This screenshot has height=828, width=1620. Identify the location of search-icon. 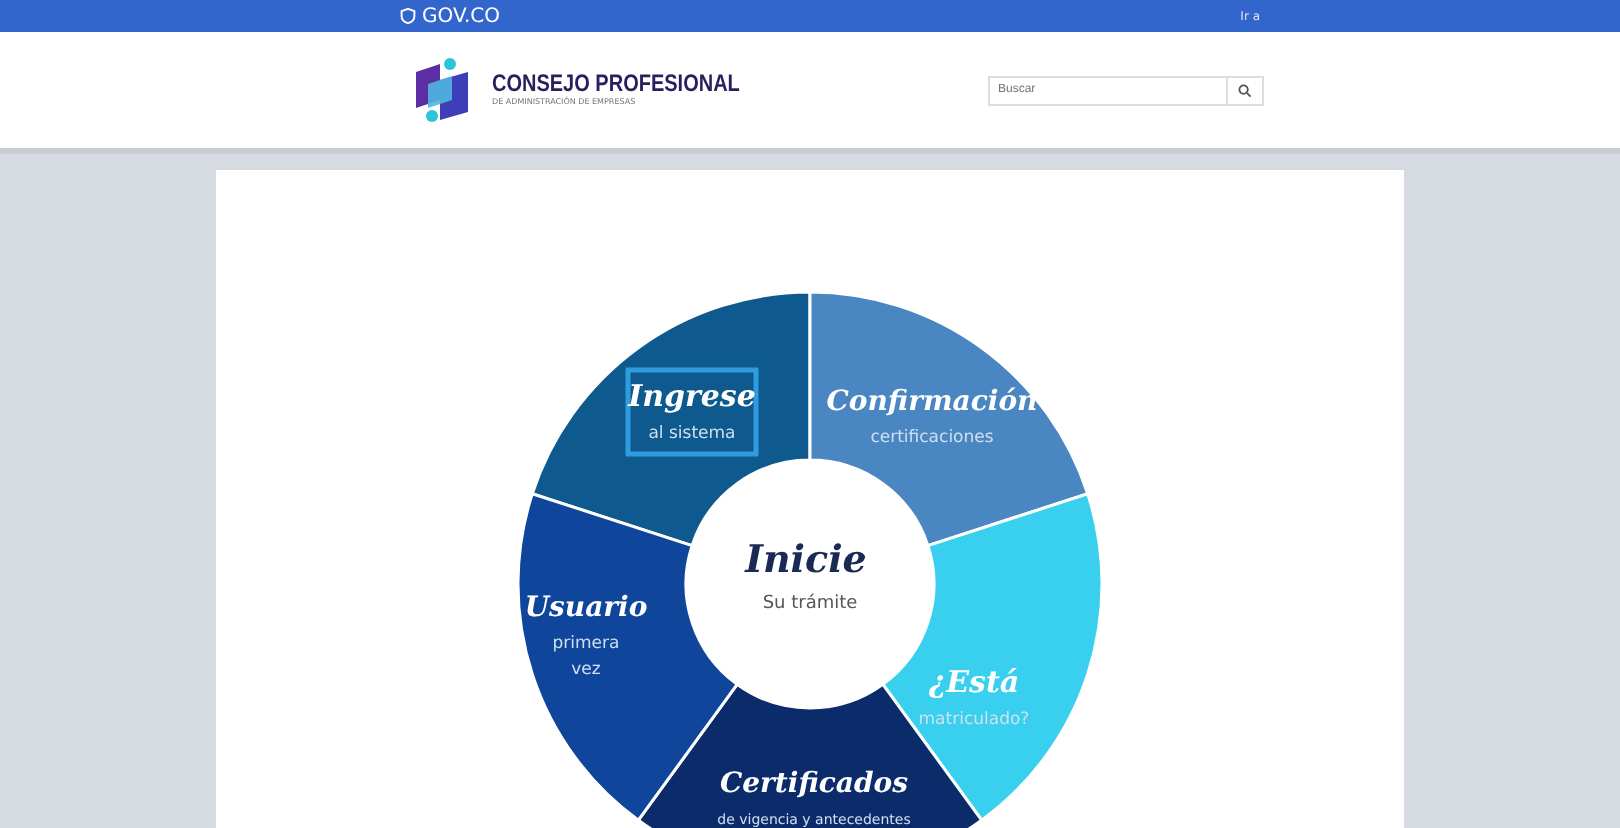
(1245, 90).